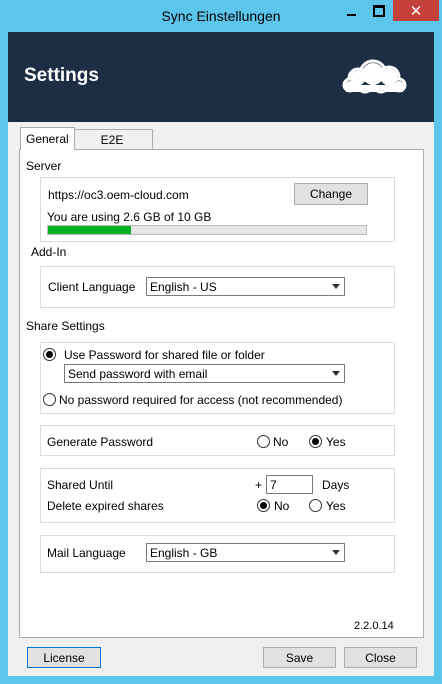 This screenshot has width=442, height=684. I want to click on password-method-select: Send password with email, so click(204, 373).